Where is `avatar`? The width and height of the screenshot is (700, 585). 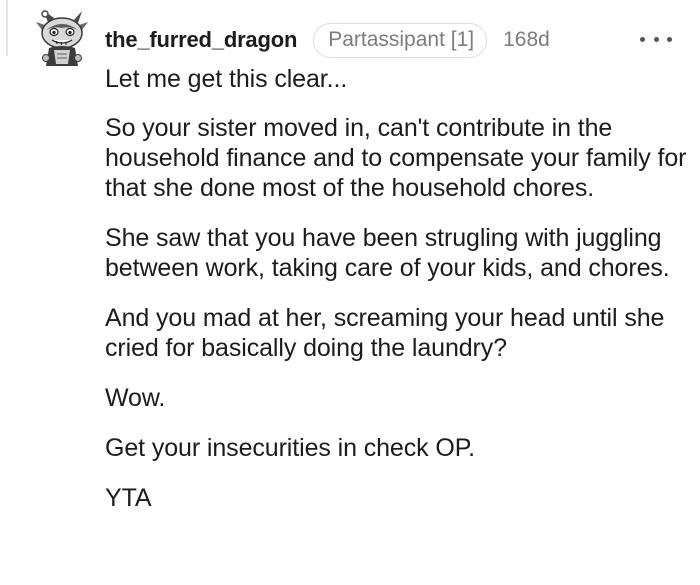
avatar is located at coordinates (62, 38).